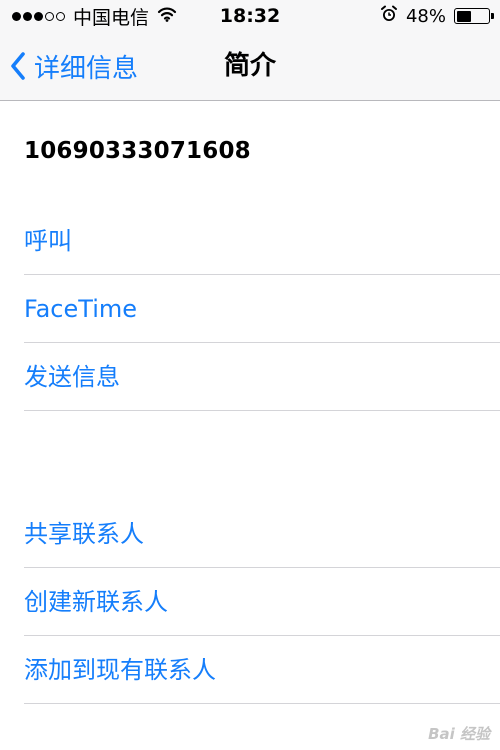 This screenshot has width=500, height=750. What do you see at coordinates (262, 534) in the screenshot?
I see `share-contact-button: 共享联系人` at bounding box center [262, 534].